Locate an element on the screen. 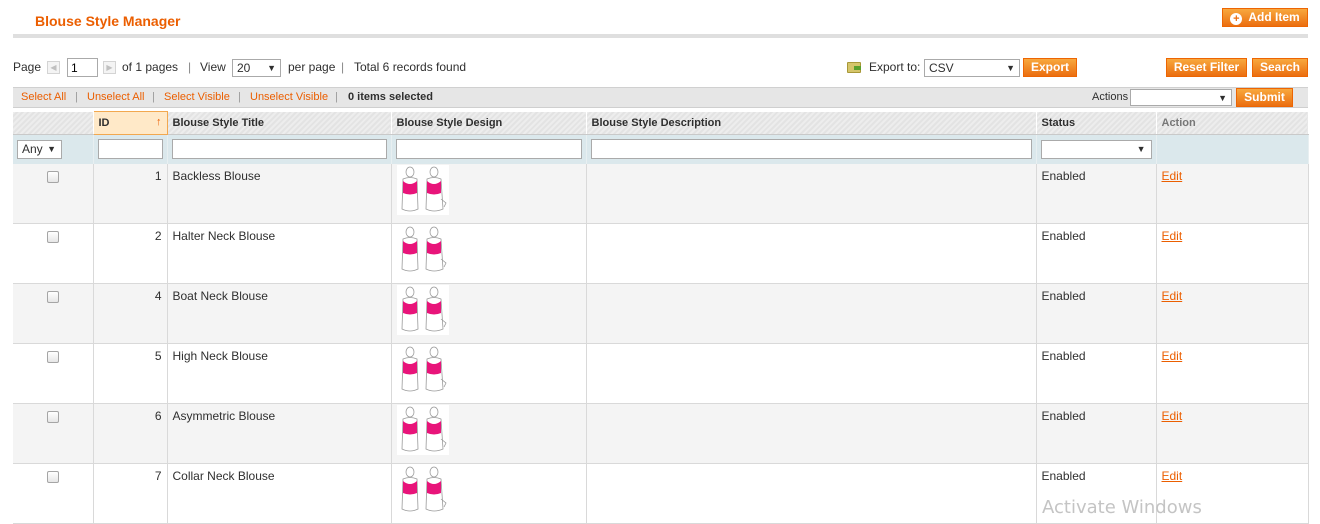  page-number-input is located at coordinates (82, 67).